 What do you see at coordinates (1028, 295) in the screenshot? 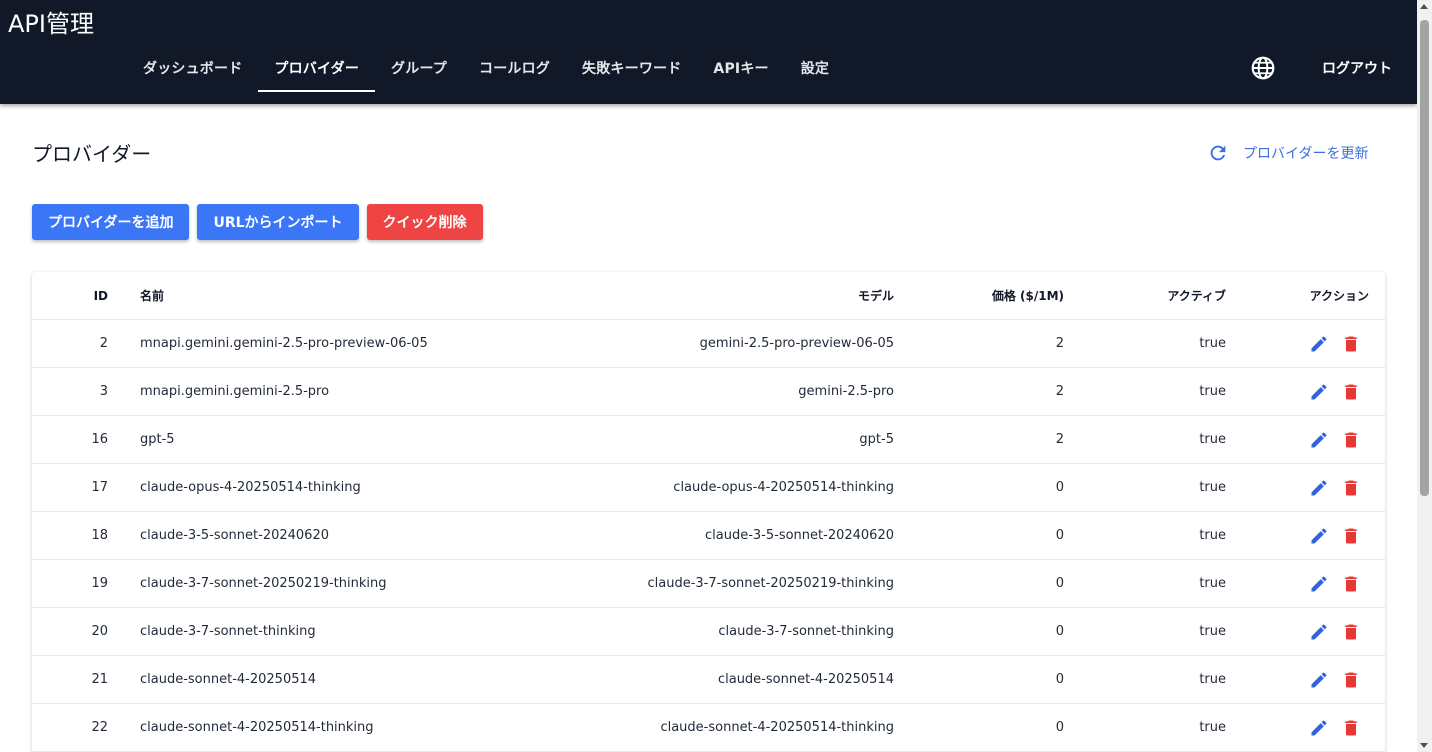
I see `column-header-price: 価格 ($/1M)` at bounding box center [1028, 295].